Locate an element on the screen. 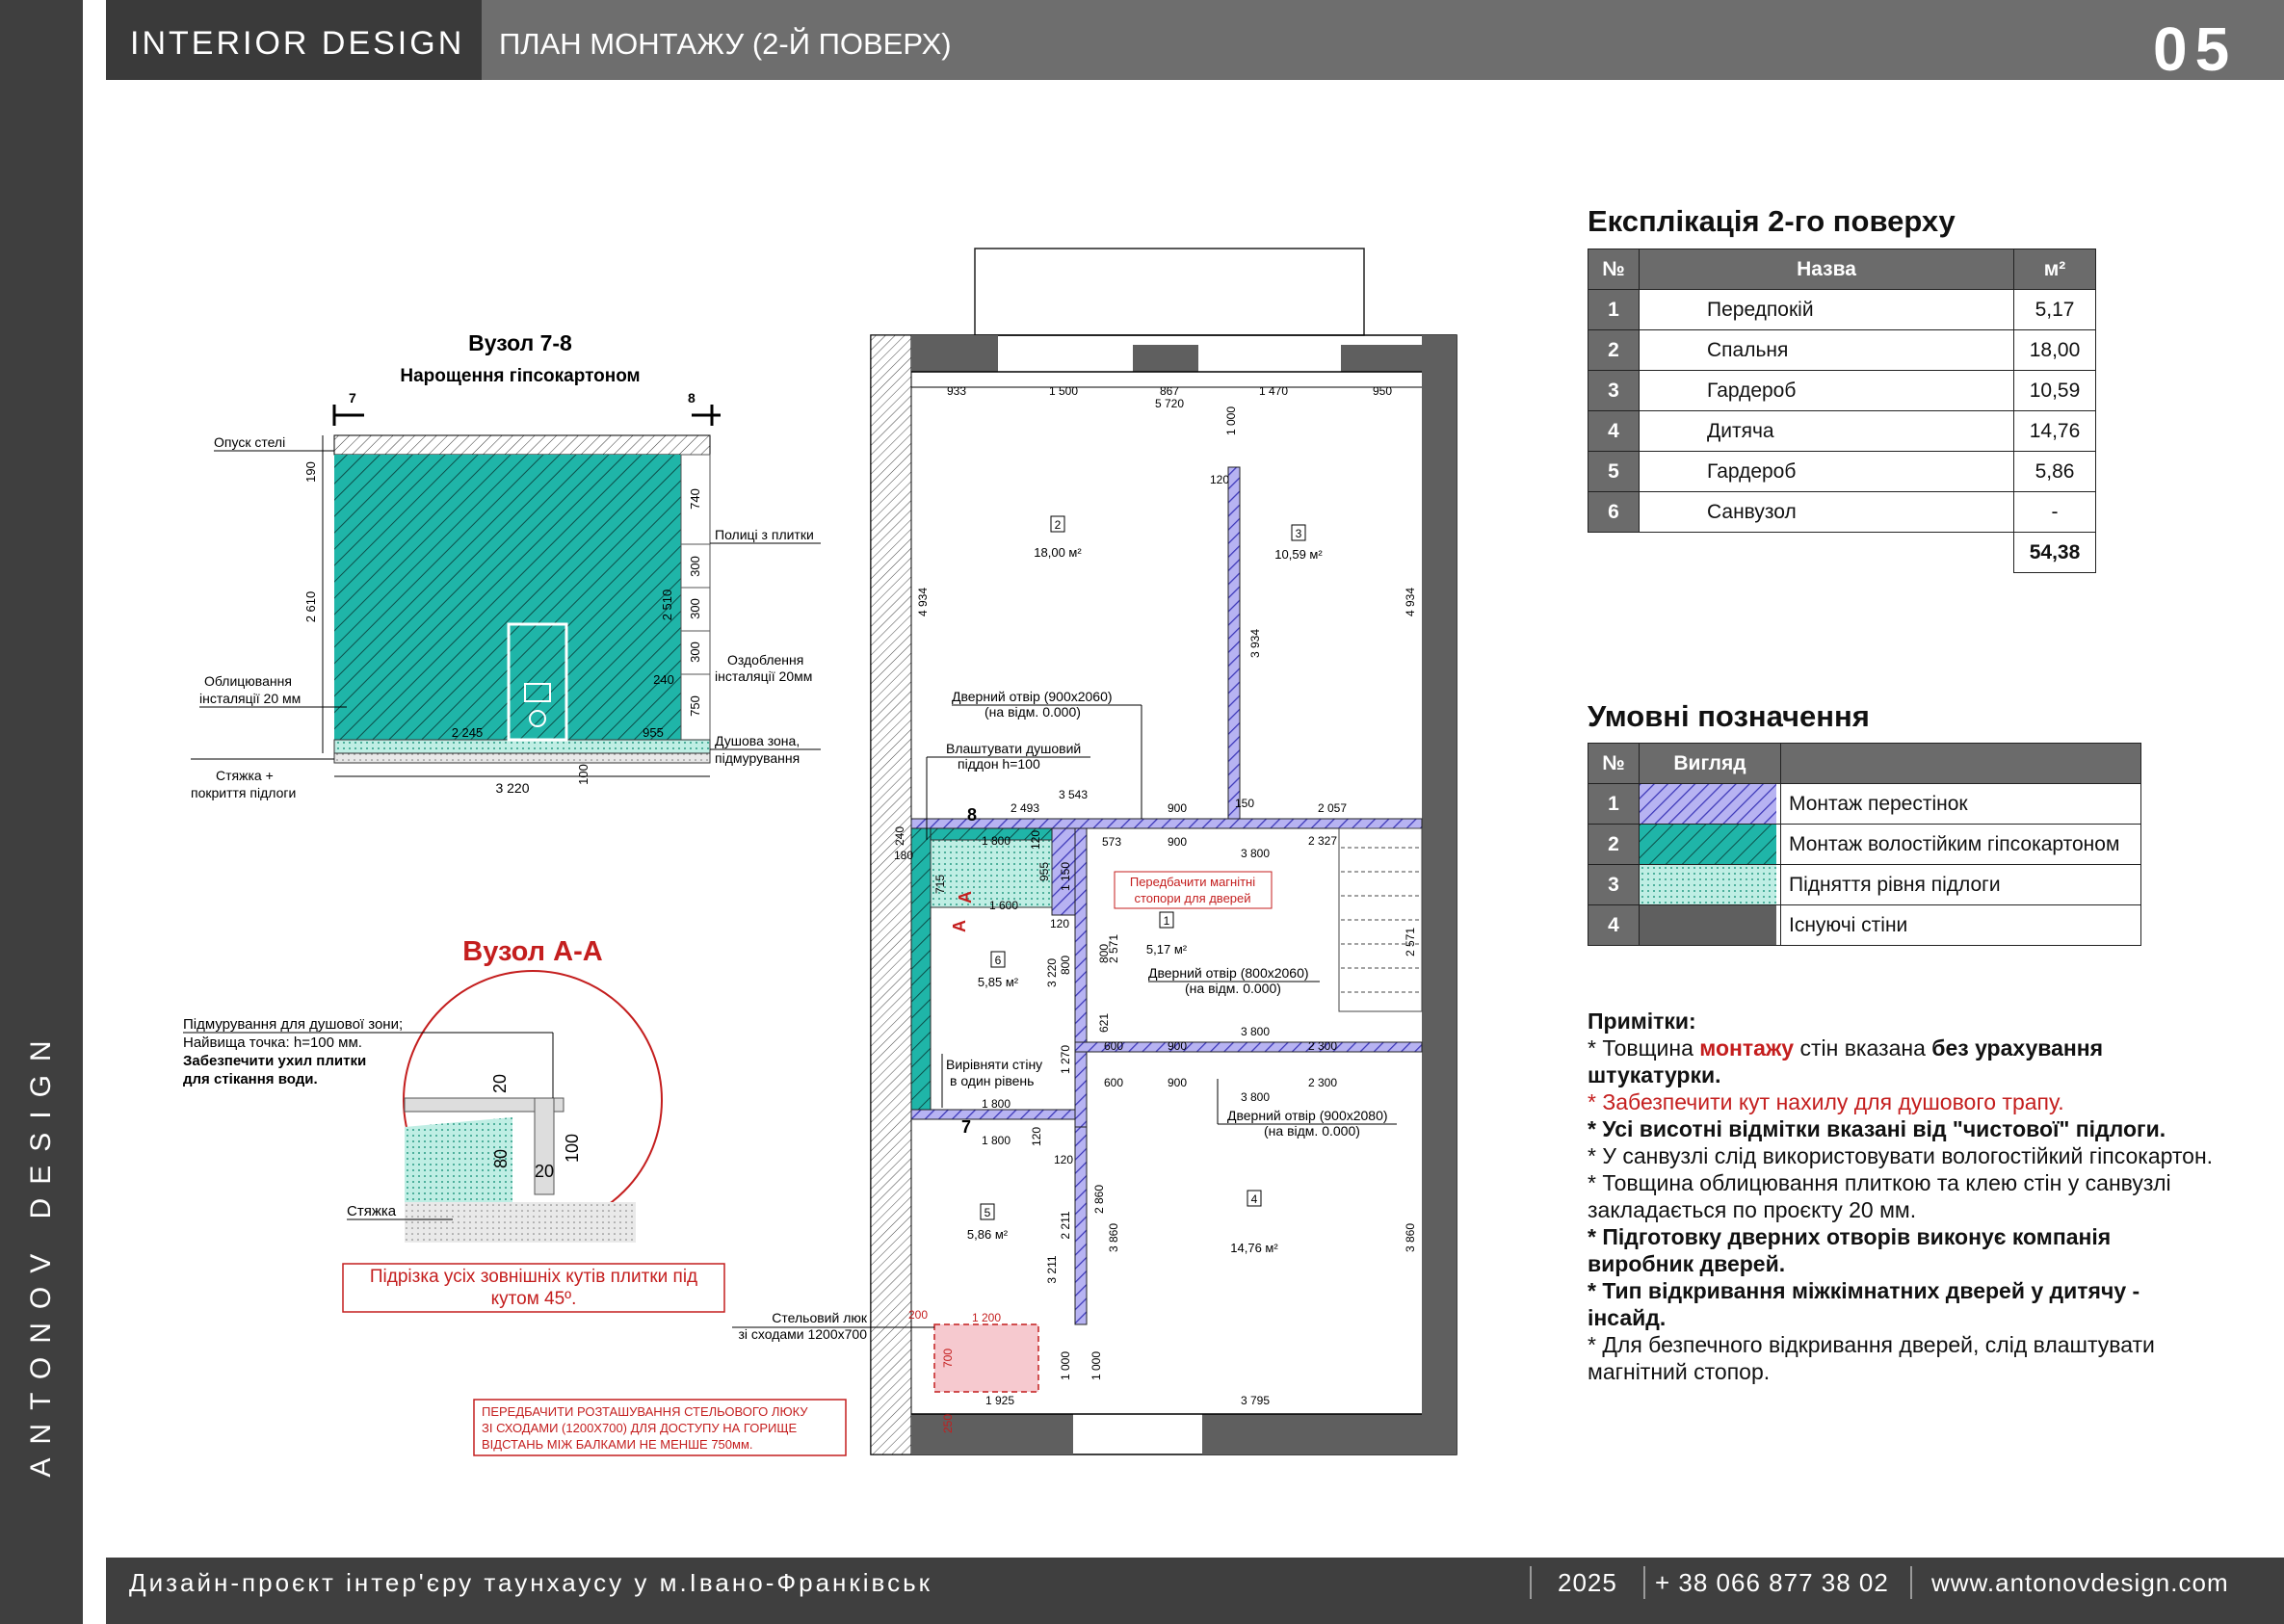 This screenshot has height=1624, width=2284. aa-warning-line: кутом 45º. is located at coordinates (534, 1299).